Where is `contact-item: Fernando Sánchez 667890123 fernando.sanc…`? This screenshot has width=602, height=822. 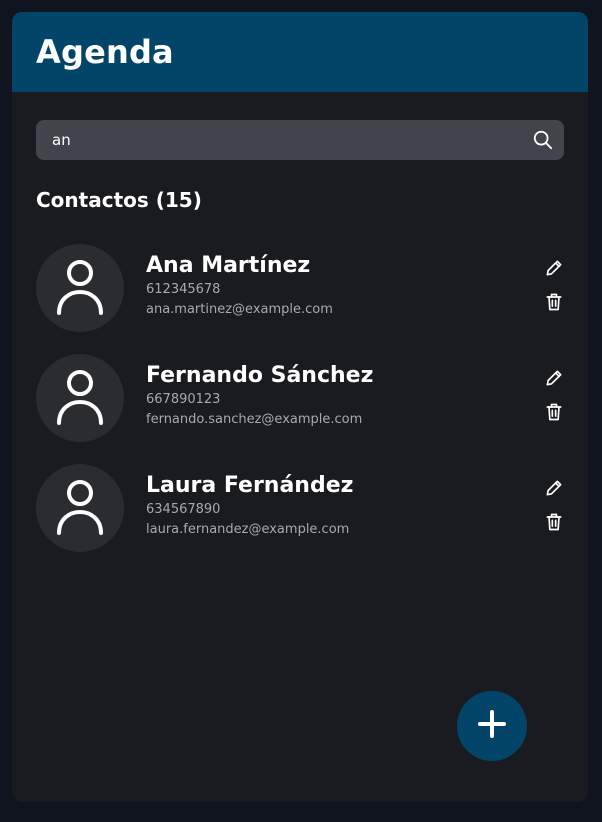 contact-item: Fernando Sánchez 667890123 fernando.sanc… is located at coordinates (300, 398).